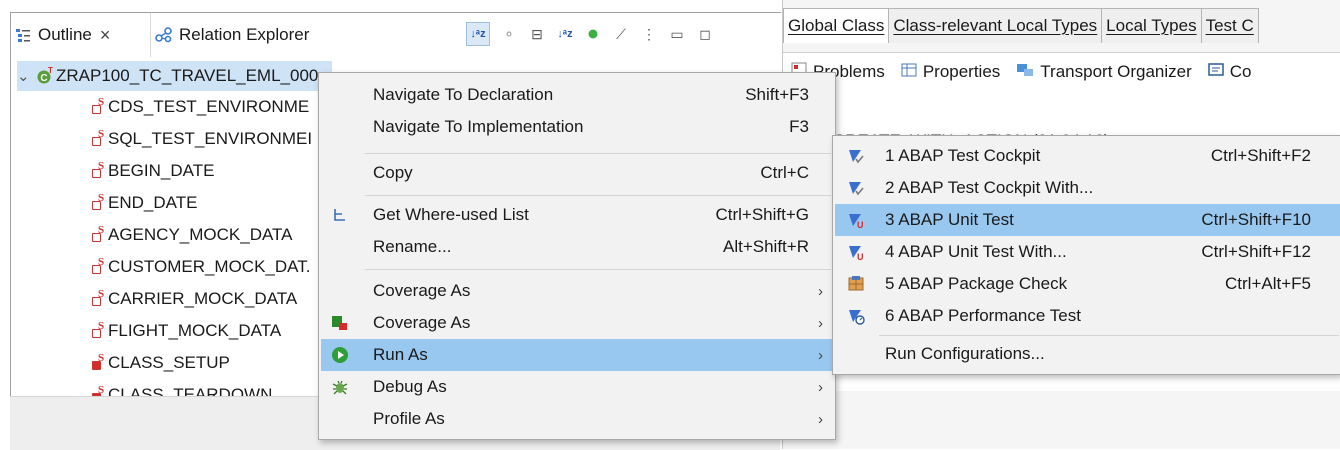 The width and height of the screenshot is (1340, 450). I want to click on menu-item-shortcut: Shift+F3, so click(777, 94).